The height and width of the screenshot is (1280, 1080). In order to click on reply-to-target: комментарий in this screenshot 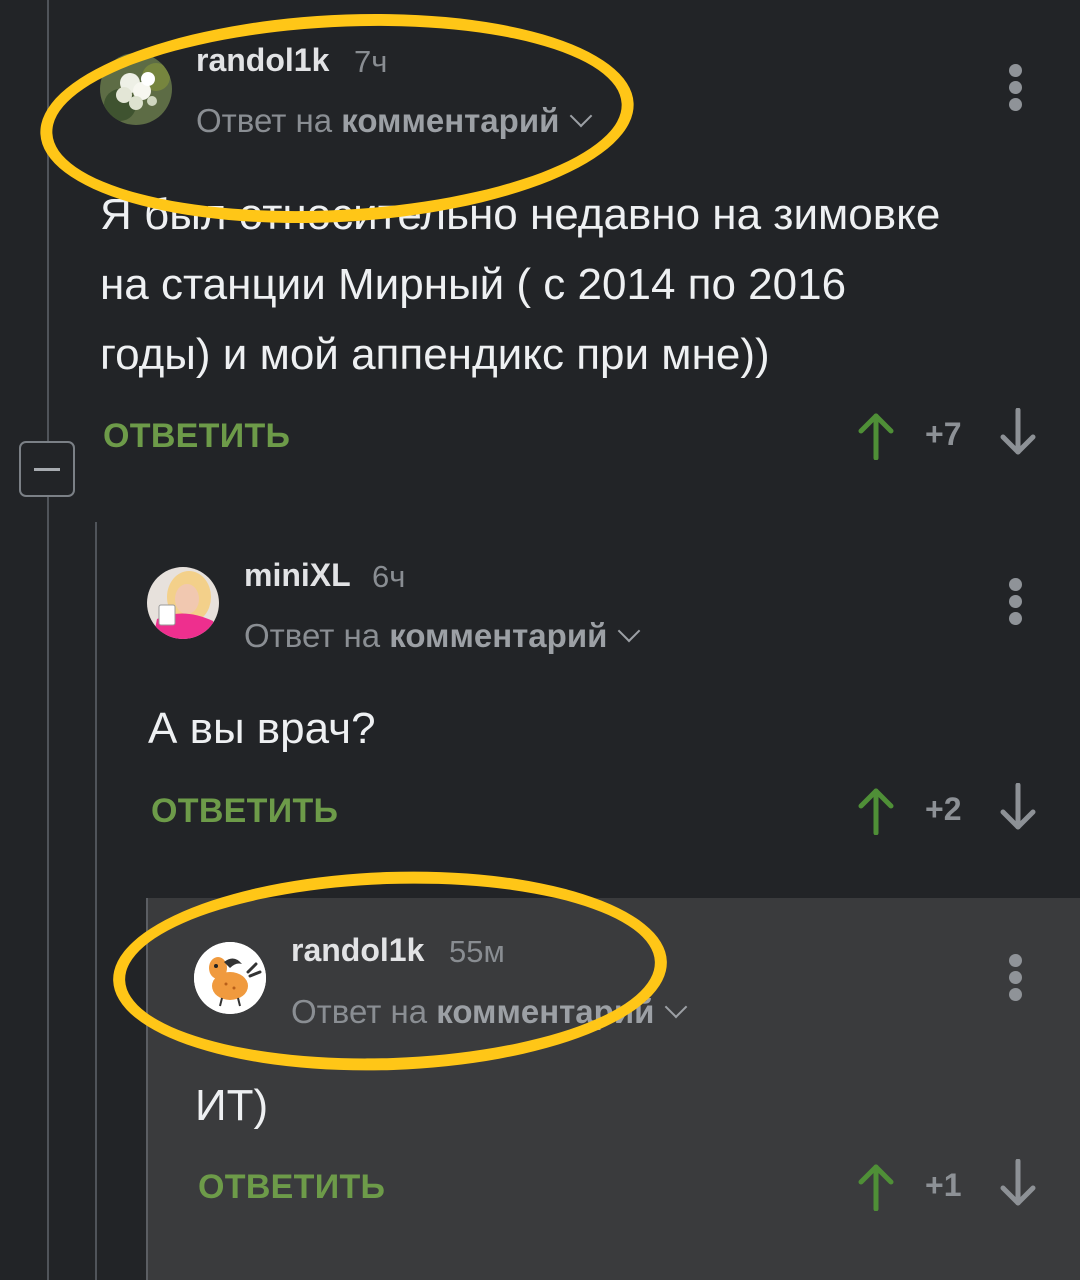, I will do `click(545, 1011)`.